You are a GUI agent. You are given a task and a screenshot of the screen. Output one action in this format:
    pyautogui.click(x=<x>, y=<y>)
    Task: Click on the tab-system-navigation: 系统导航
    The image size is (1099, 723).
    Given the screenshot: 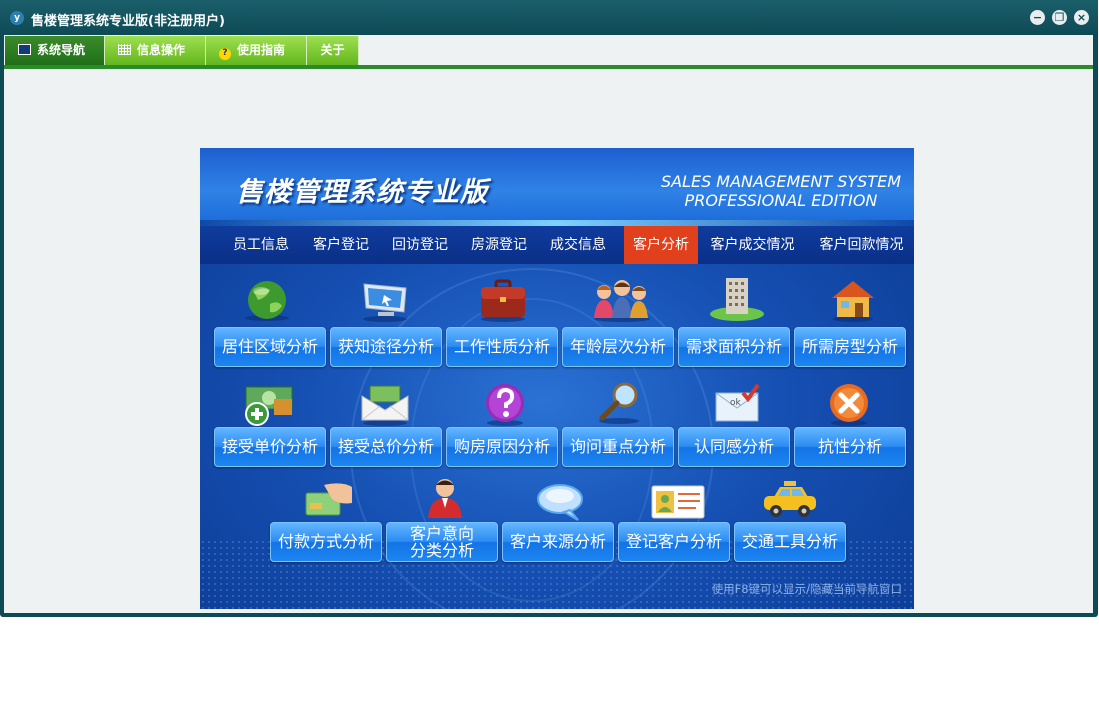 What is the action you would take?
    pyautogui.click(x=55, y=50)
    